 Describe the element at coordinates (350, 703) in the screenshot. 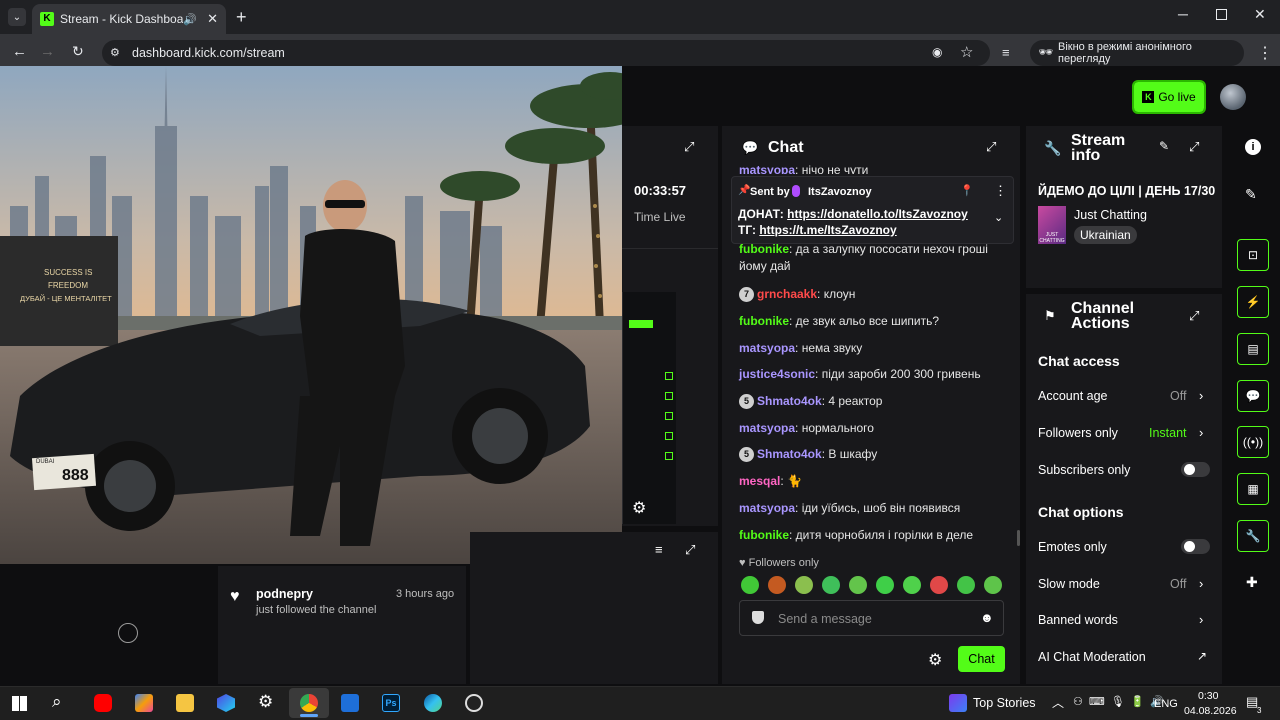

I see `mail-icon` at that location.